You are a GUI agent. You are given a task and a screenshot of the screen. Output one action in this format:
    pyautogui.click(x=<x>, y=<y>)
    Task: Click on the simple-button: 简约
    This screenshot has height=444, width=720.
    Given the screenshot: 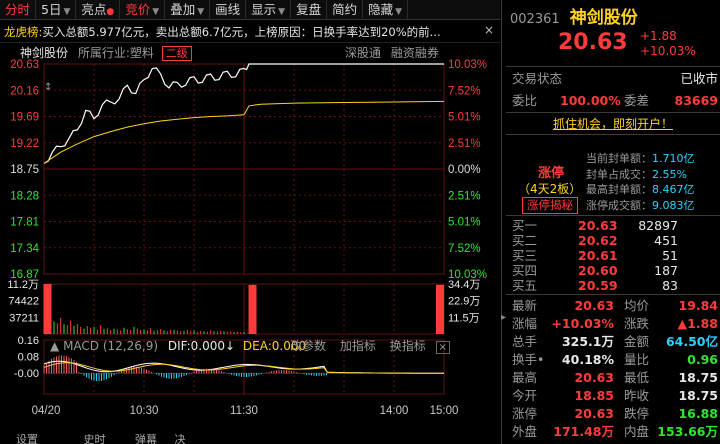 What is the action you would take?
    pyautogui.click(x=345, y=10)
    